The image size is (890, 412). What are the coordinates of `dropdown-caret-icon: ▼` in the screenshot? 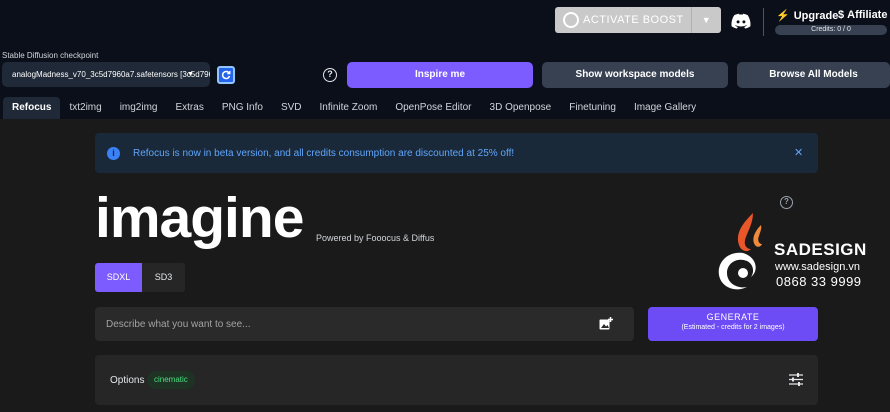 It's located at (190, 74).